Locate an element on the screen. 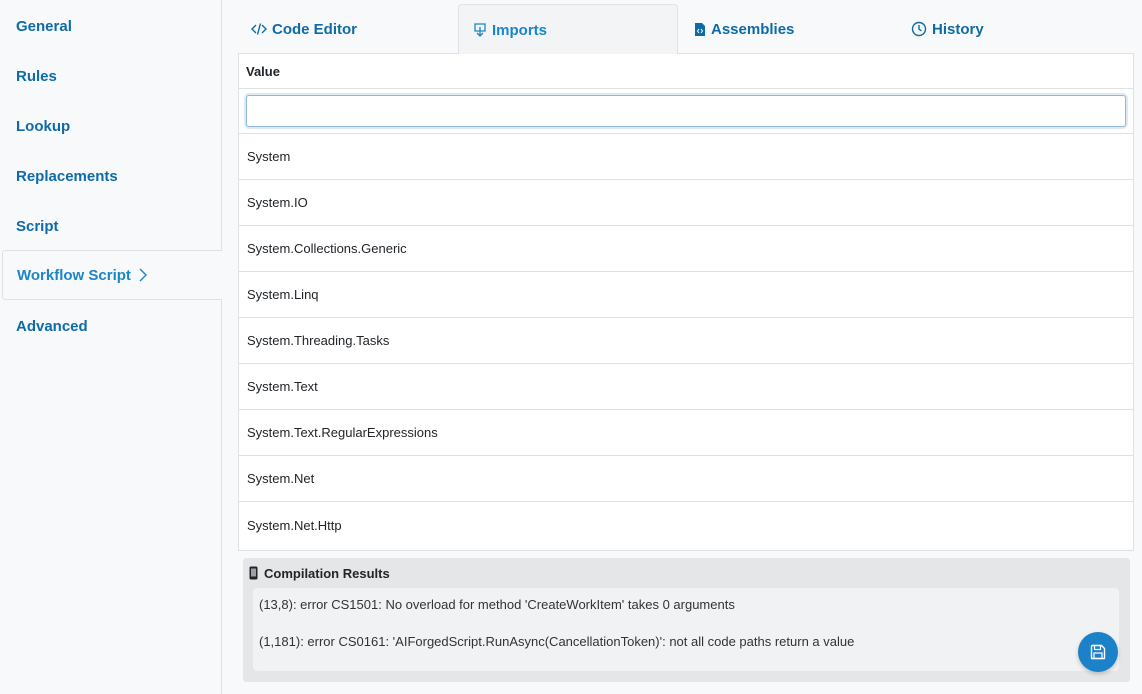 This screenshot has width=1142, height=694. column-header-value: Value is located at coordinates (686, 71).